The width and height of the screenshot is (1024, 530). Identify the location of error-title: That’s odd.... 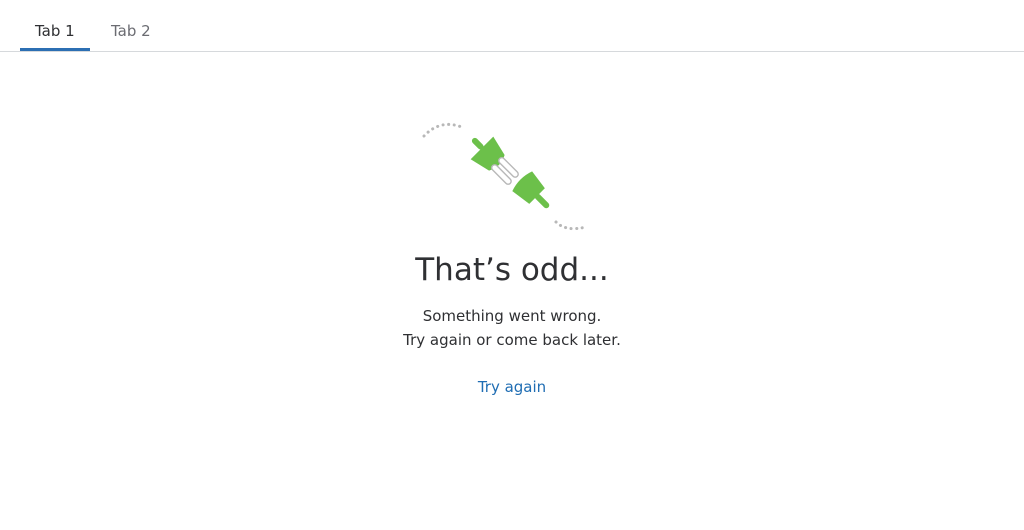
(512, 270).